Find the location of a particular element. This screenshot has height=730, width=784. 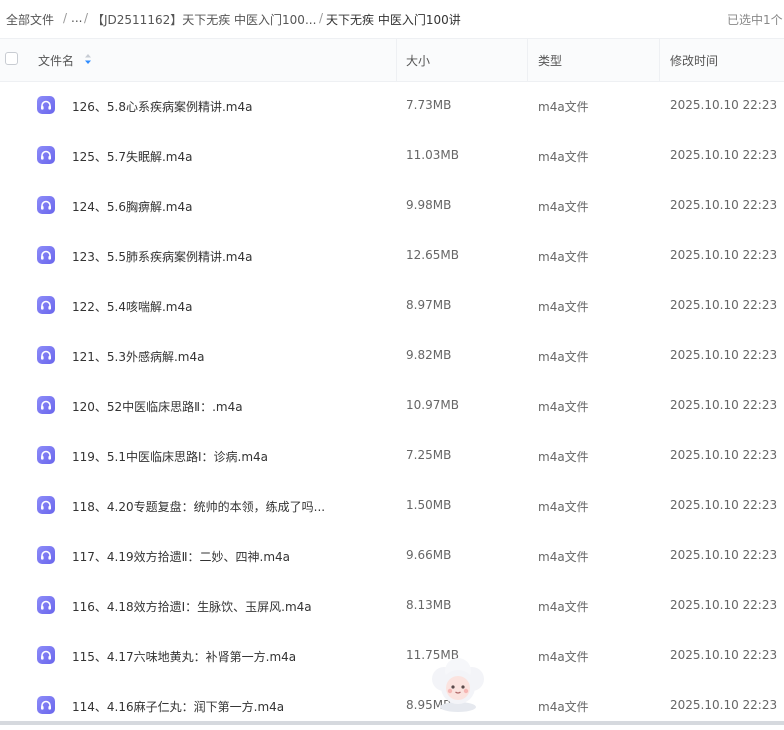

column-header-modified: 修改时间 is located at coordinates (694, 60).